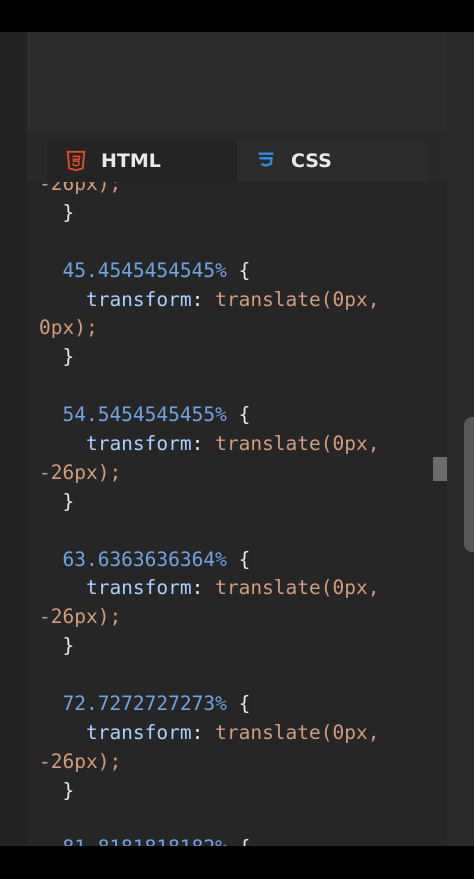 The height and width of the screenshot is (879, 474). I want to click on code-line: 45.4545454545% {, so click(239, 271).